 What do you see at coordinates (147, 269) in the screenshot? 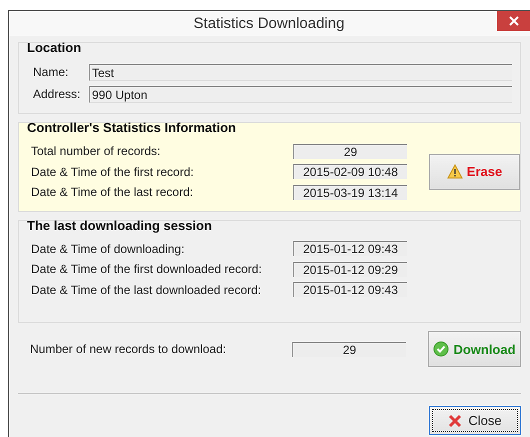
I see `field-label: Date & Time of the first downloaded record:` at bounding box center [147, 269].